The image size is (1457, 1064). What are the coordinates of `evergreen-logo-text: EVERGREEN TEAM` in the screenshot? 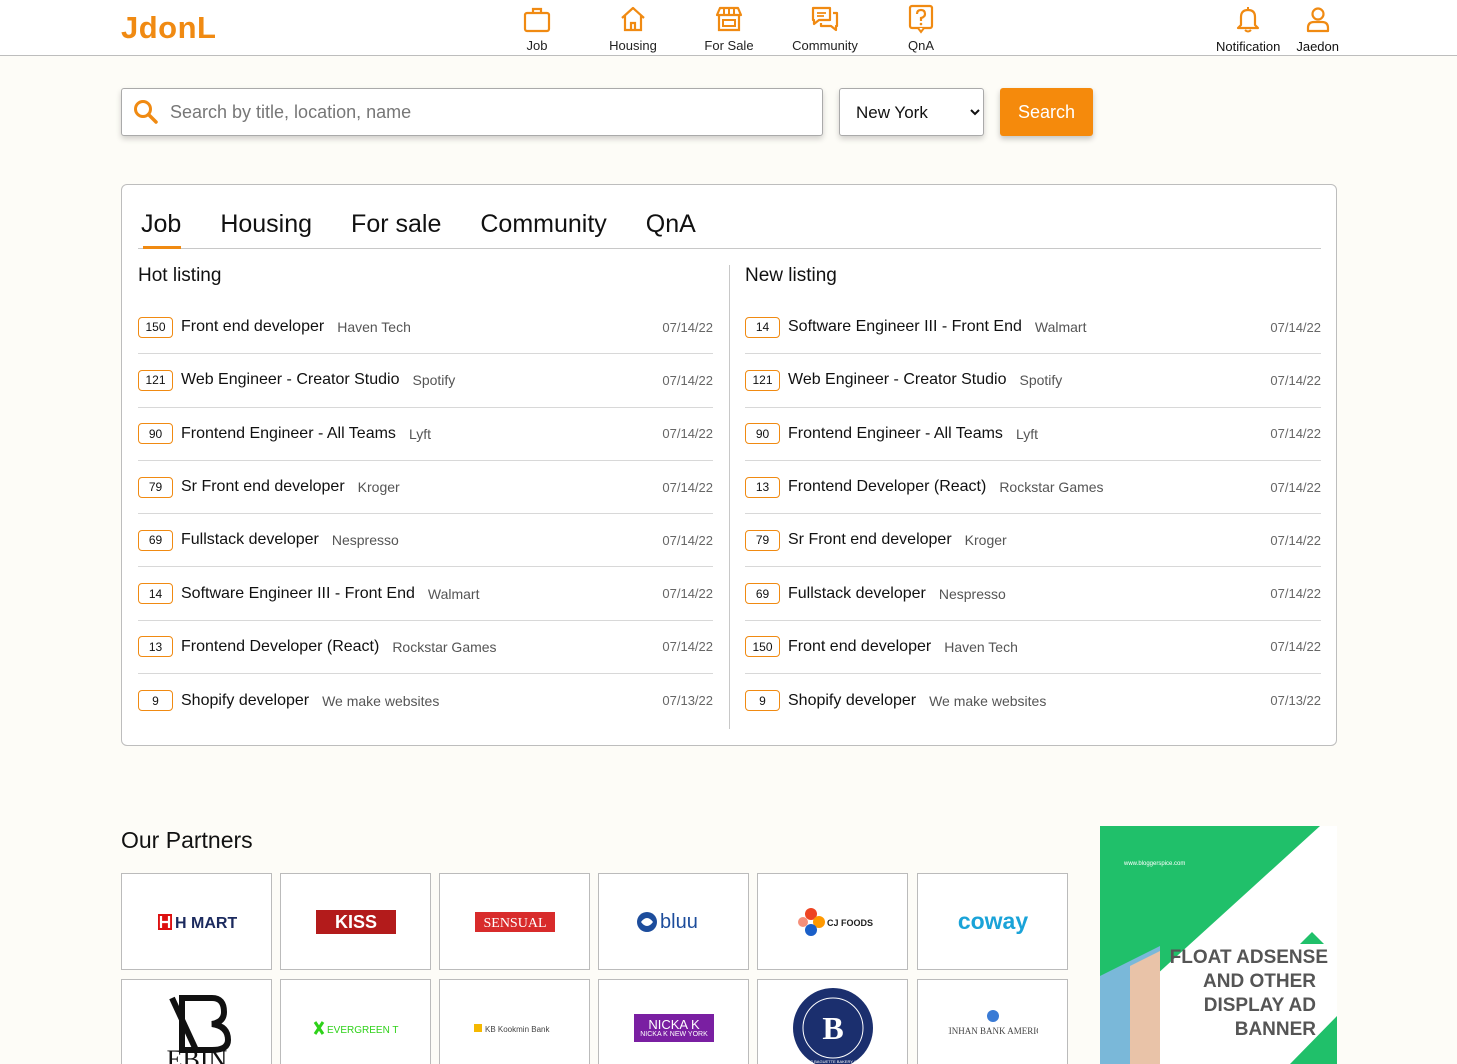 It's located at (363, 1030).